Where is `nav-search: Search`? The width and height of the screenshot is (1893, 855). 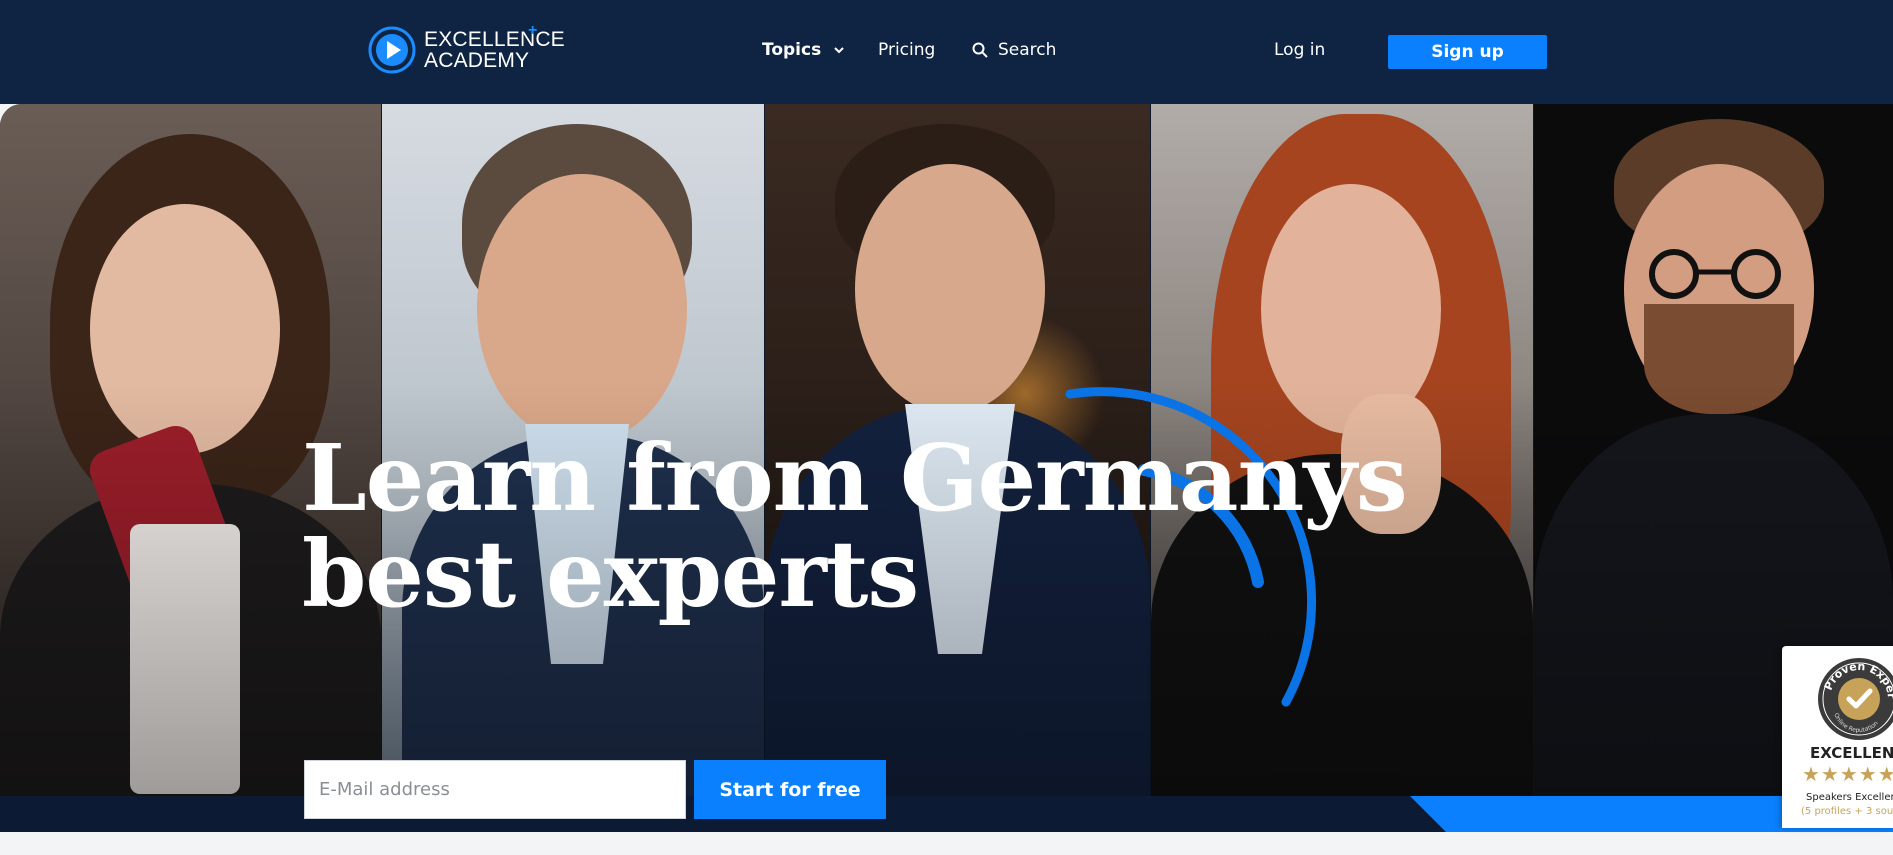 nav-search: Search is located at coordinates (1014, 50).